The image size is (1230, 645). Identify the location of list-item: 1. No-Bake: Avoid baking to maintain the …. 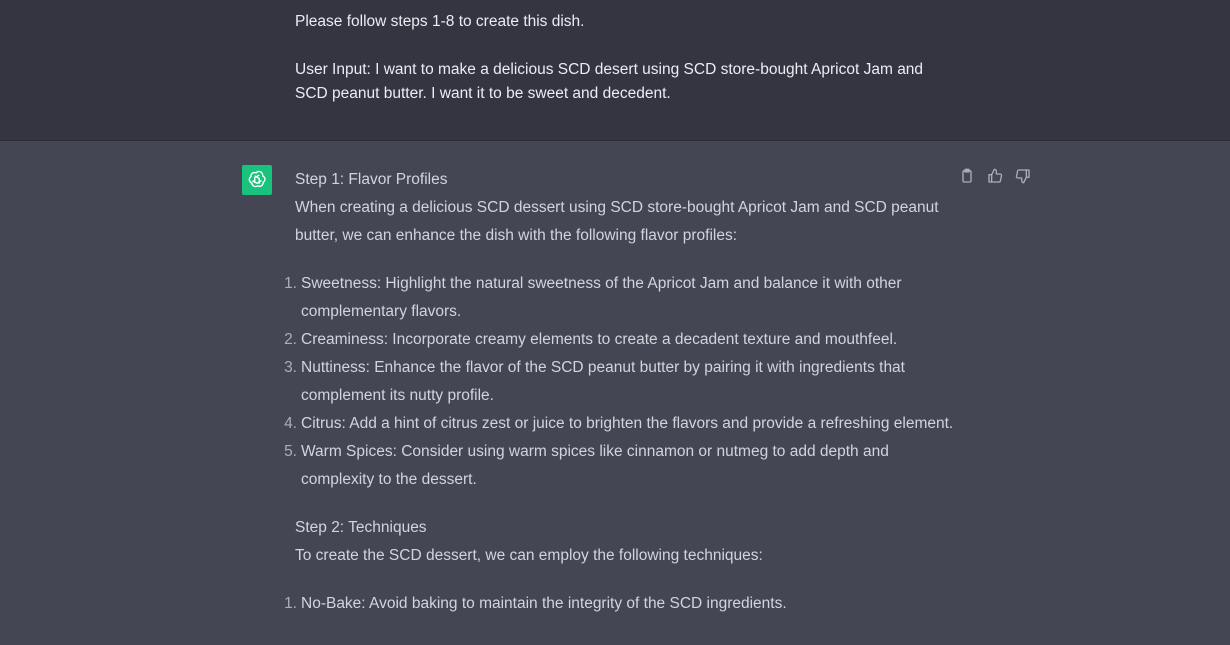
(619, 604).